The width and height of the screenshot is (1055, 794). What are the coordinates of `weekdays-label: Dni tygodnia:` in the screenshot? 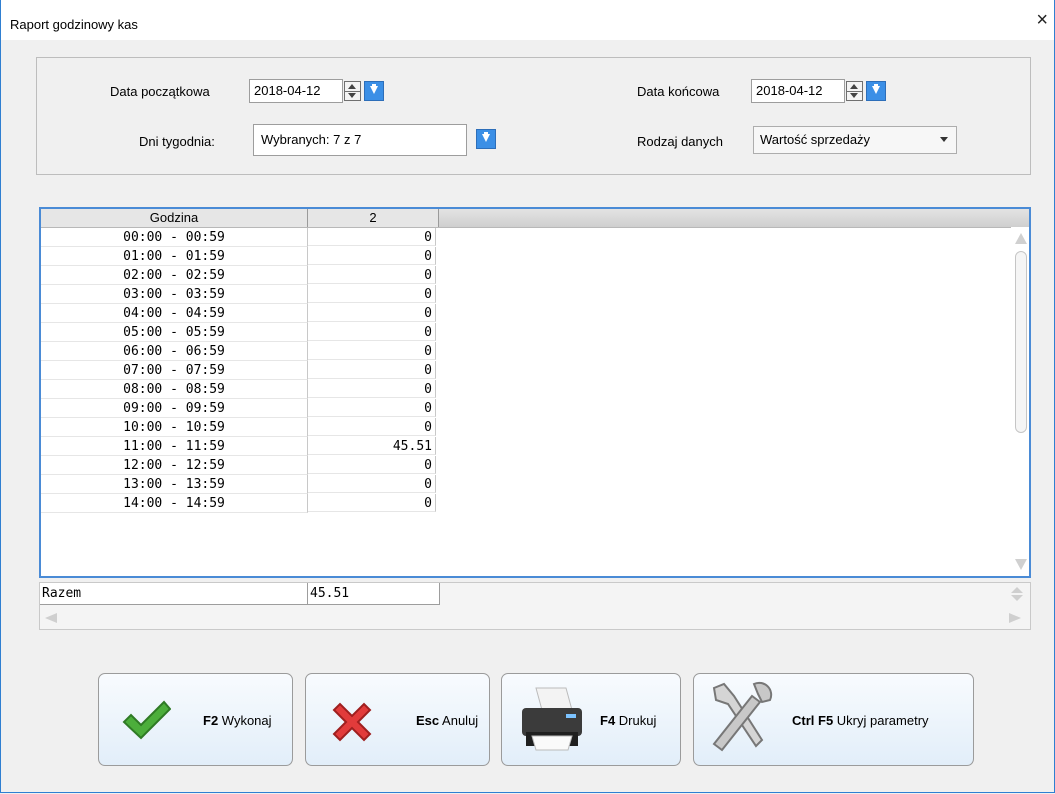 It's located at (177, 141).